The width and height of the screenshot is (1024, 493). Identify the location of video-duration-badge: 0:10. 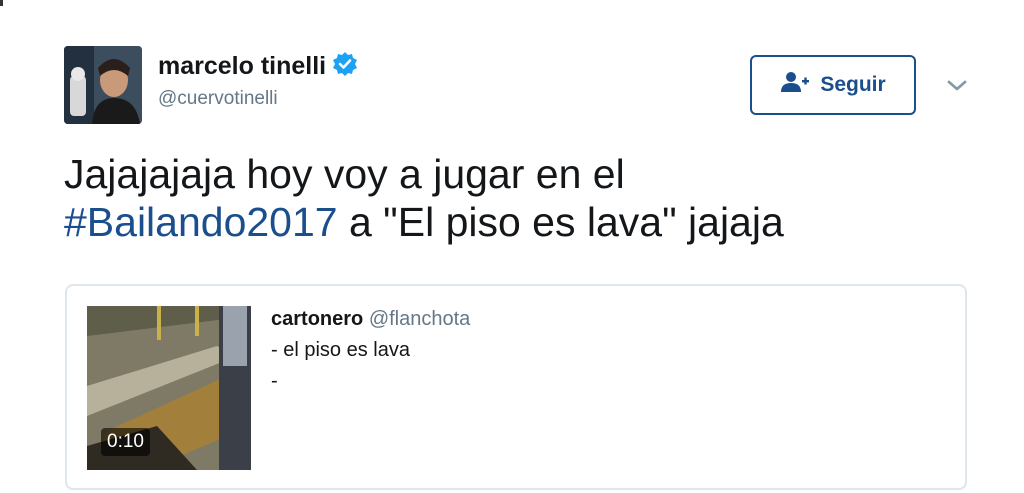
(125, 442).